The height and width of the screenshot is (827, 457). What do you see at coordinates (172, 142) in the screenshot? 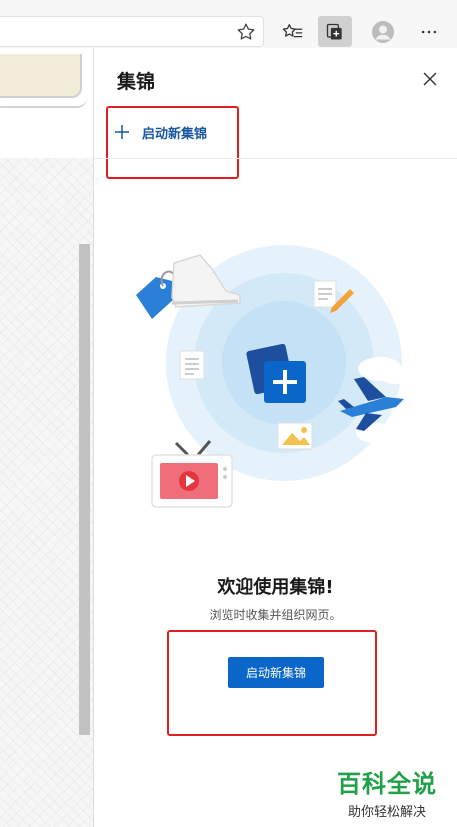
I see `highlight-box-top` at bounding box center [172, 142].